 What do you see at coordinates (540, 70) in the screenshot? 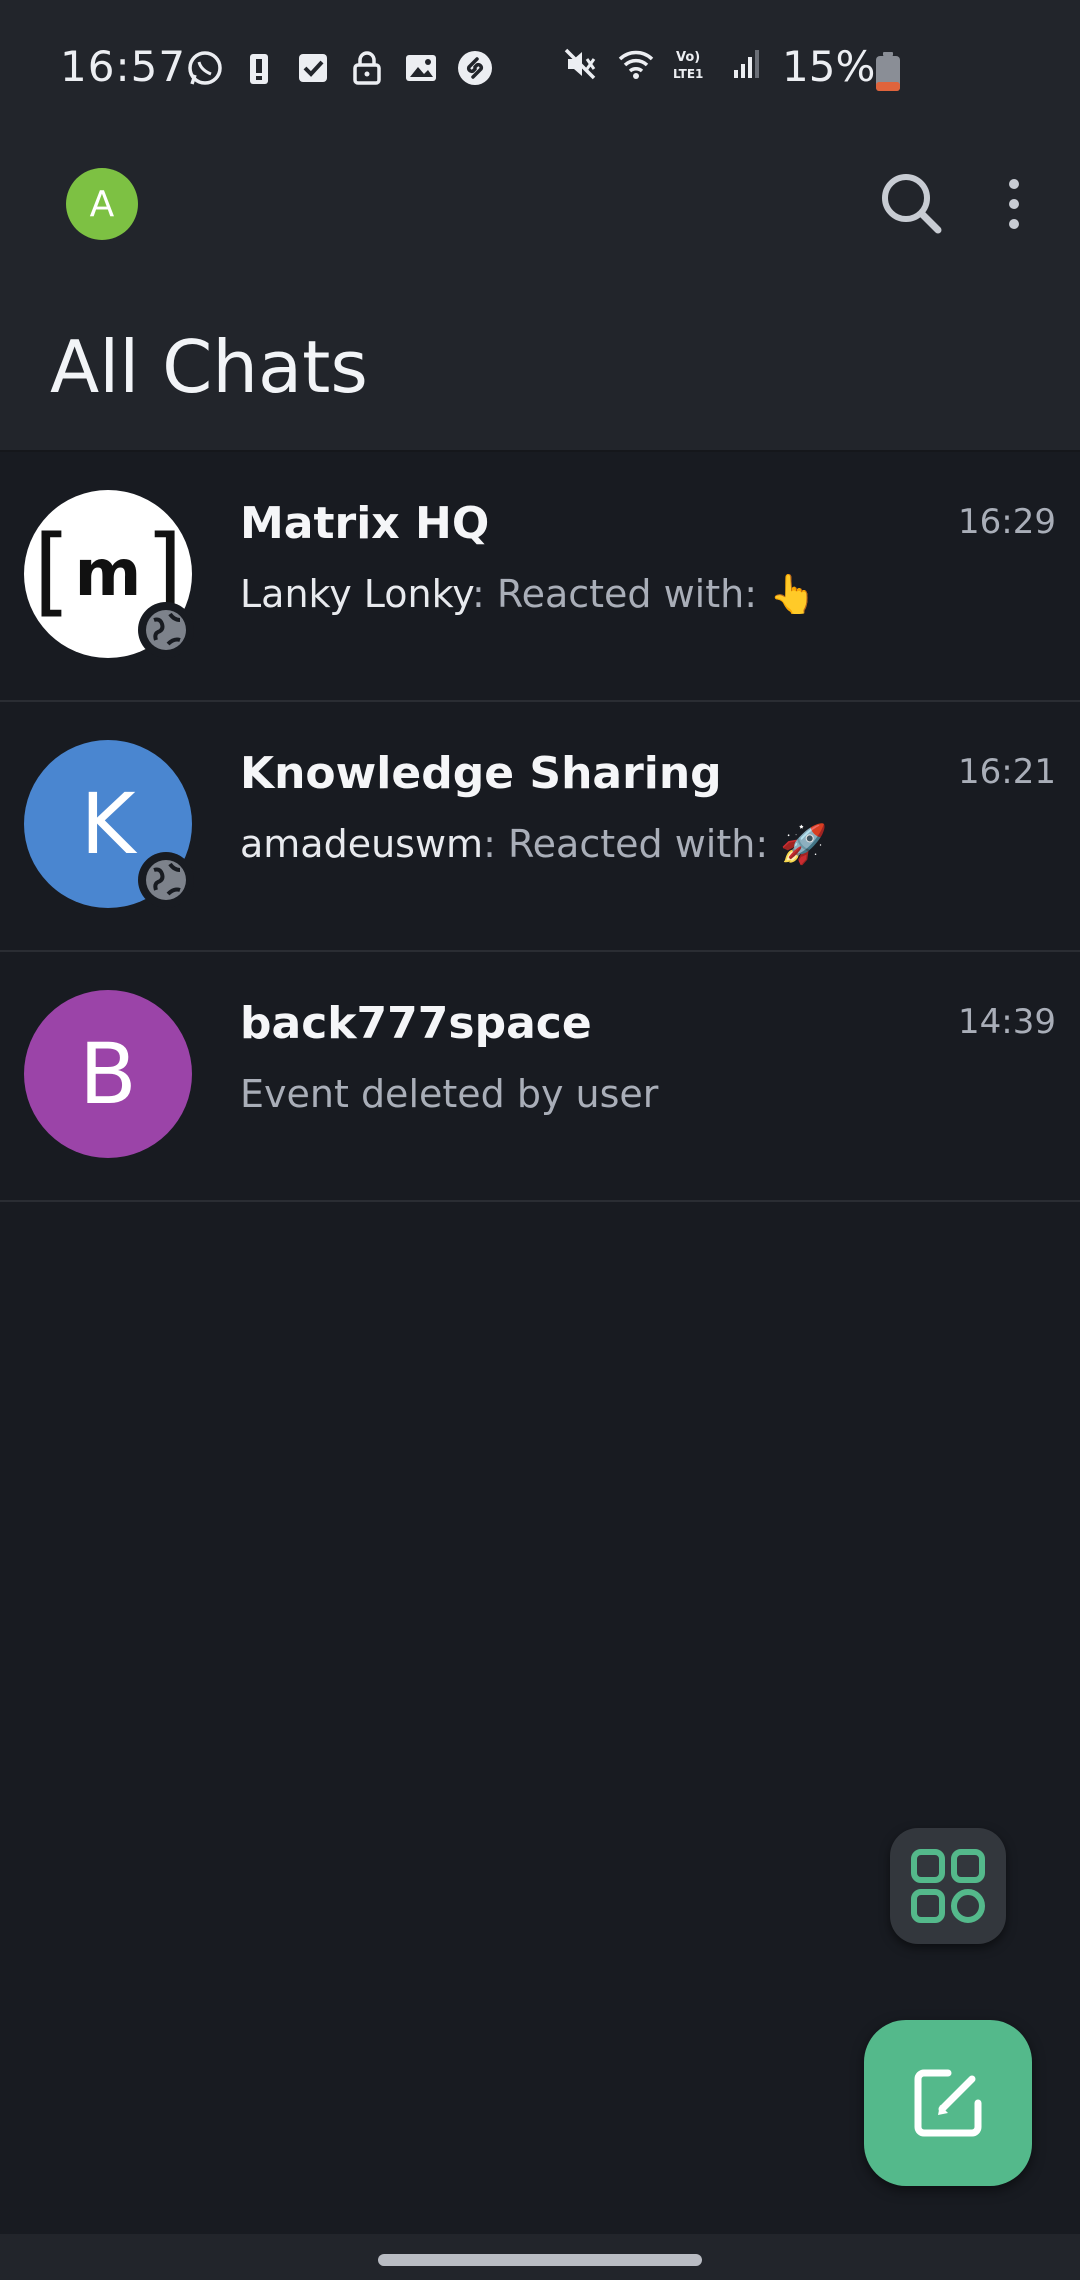
I see `status-bar: 16:57 Vo) LTE1 15%` at bounding box center [540, 70].